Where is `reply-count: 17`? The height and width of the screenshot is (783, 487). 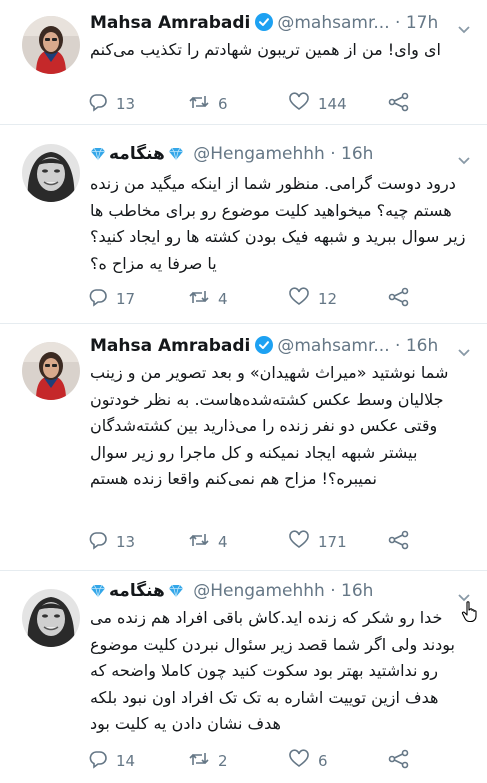
reply-count: 17 is located at coordinates (126, 299).